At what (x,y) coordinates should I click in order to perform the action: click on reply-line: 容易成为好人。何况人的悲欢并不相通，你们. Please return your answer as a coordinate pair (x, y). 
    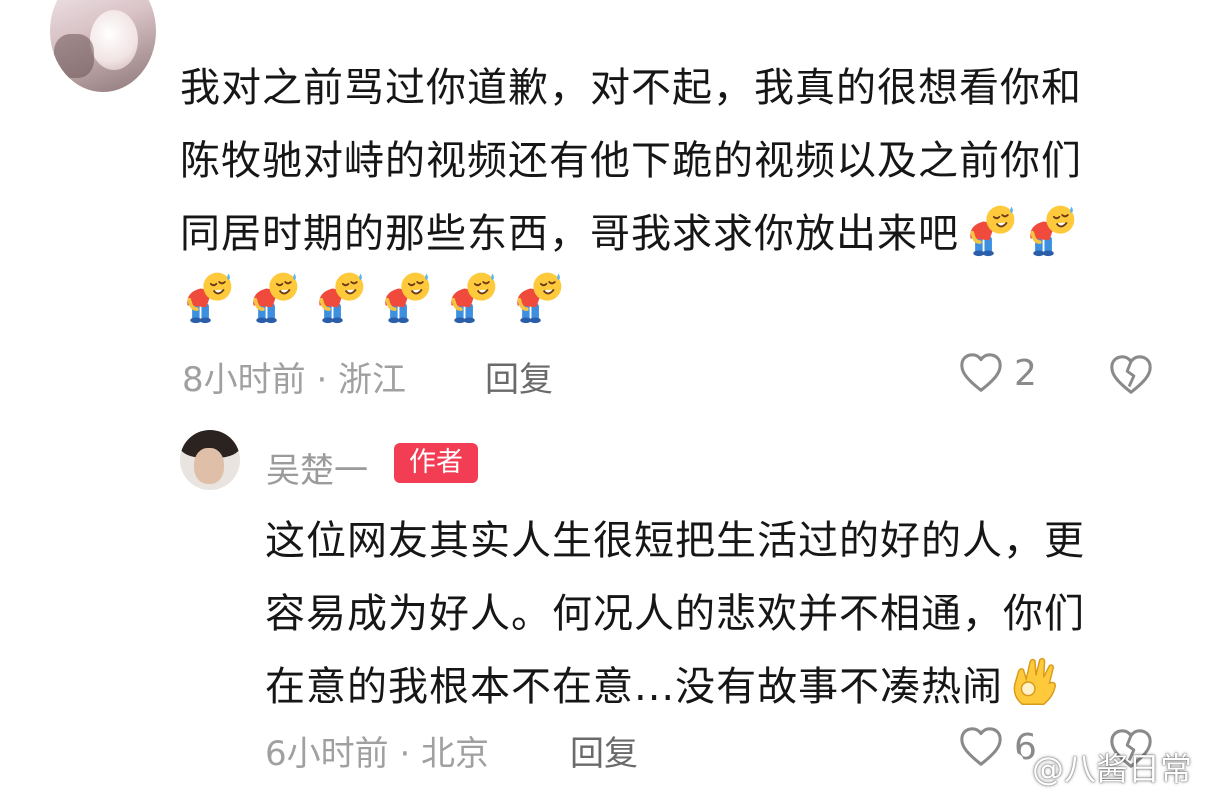
    Looking at the image, I should click on (675, 614).